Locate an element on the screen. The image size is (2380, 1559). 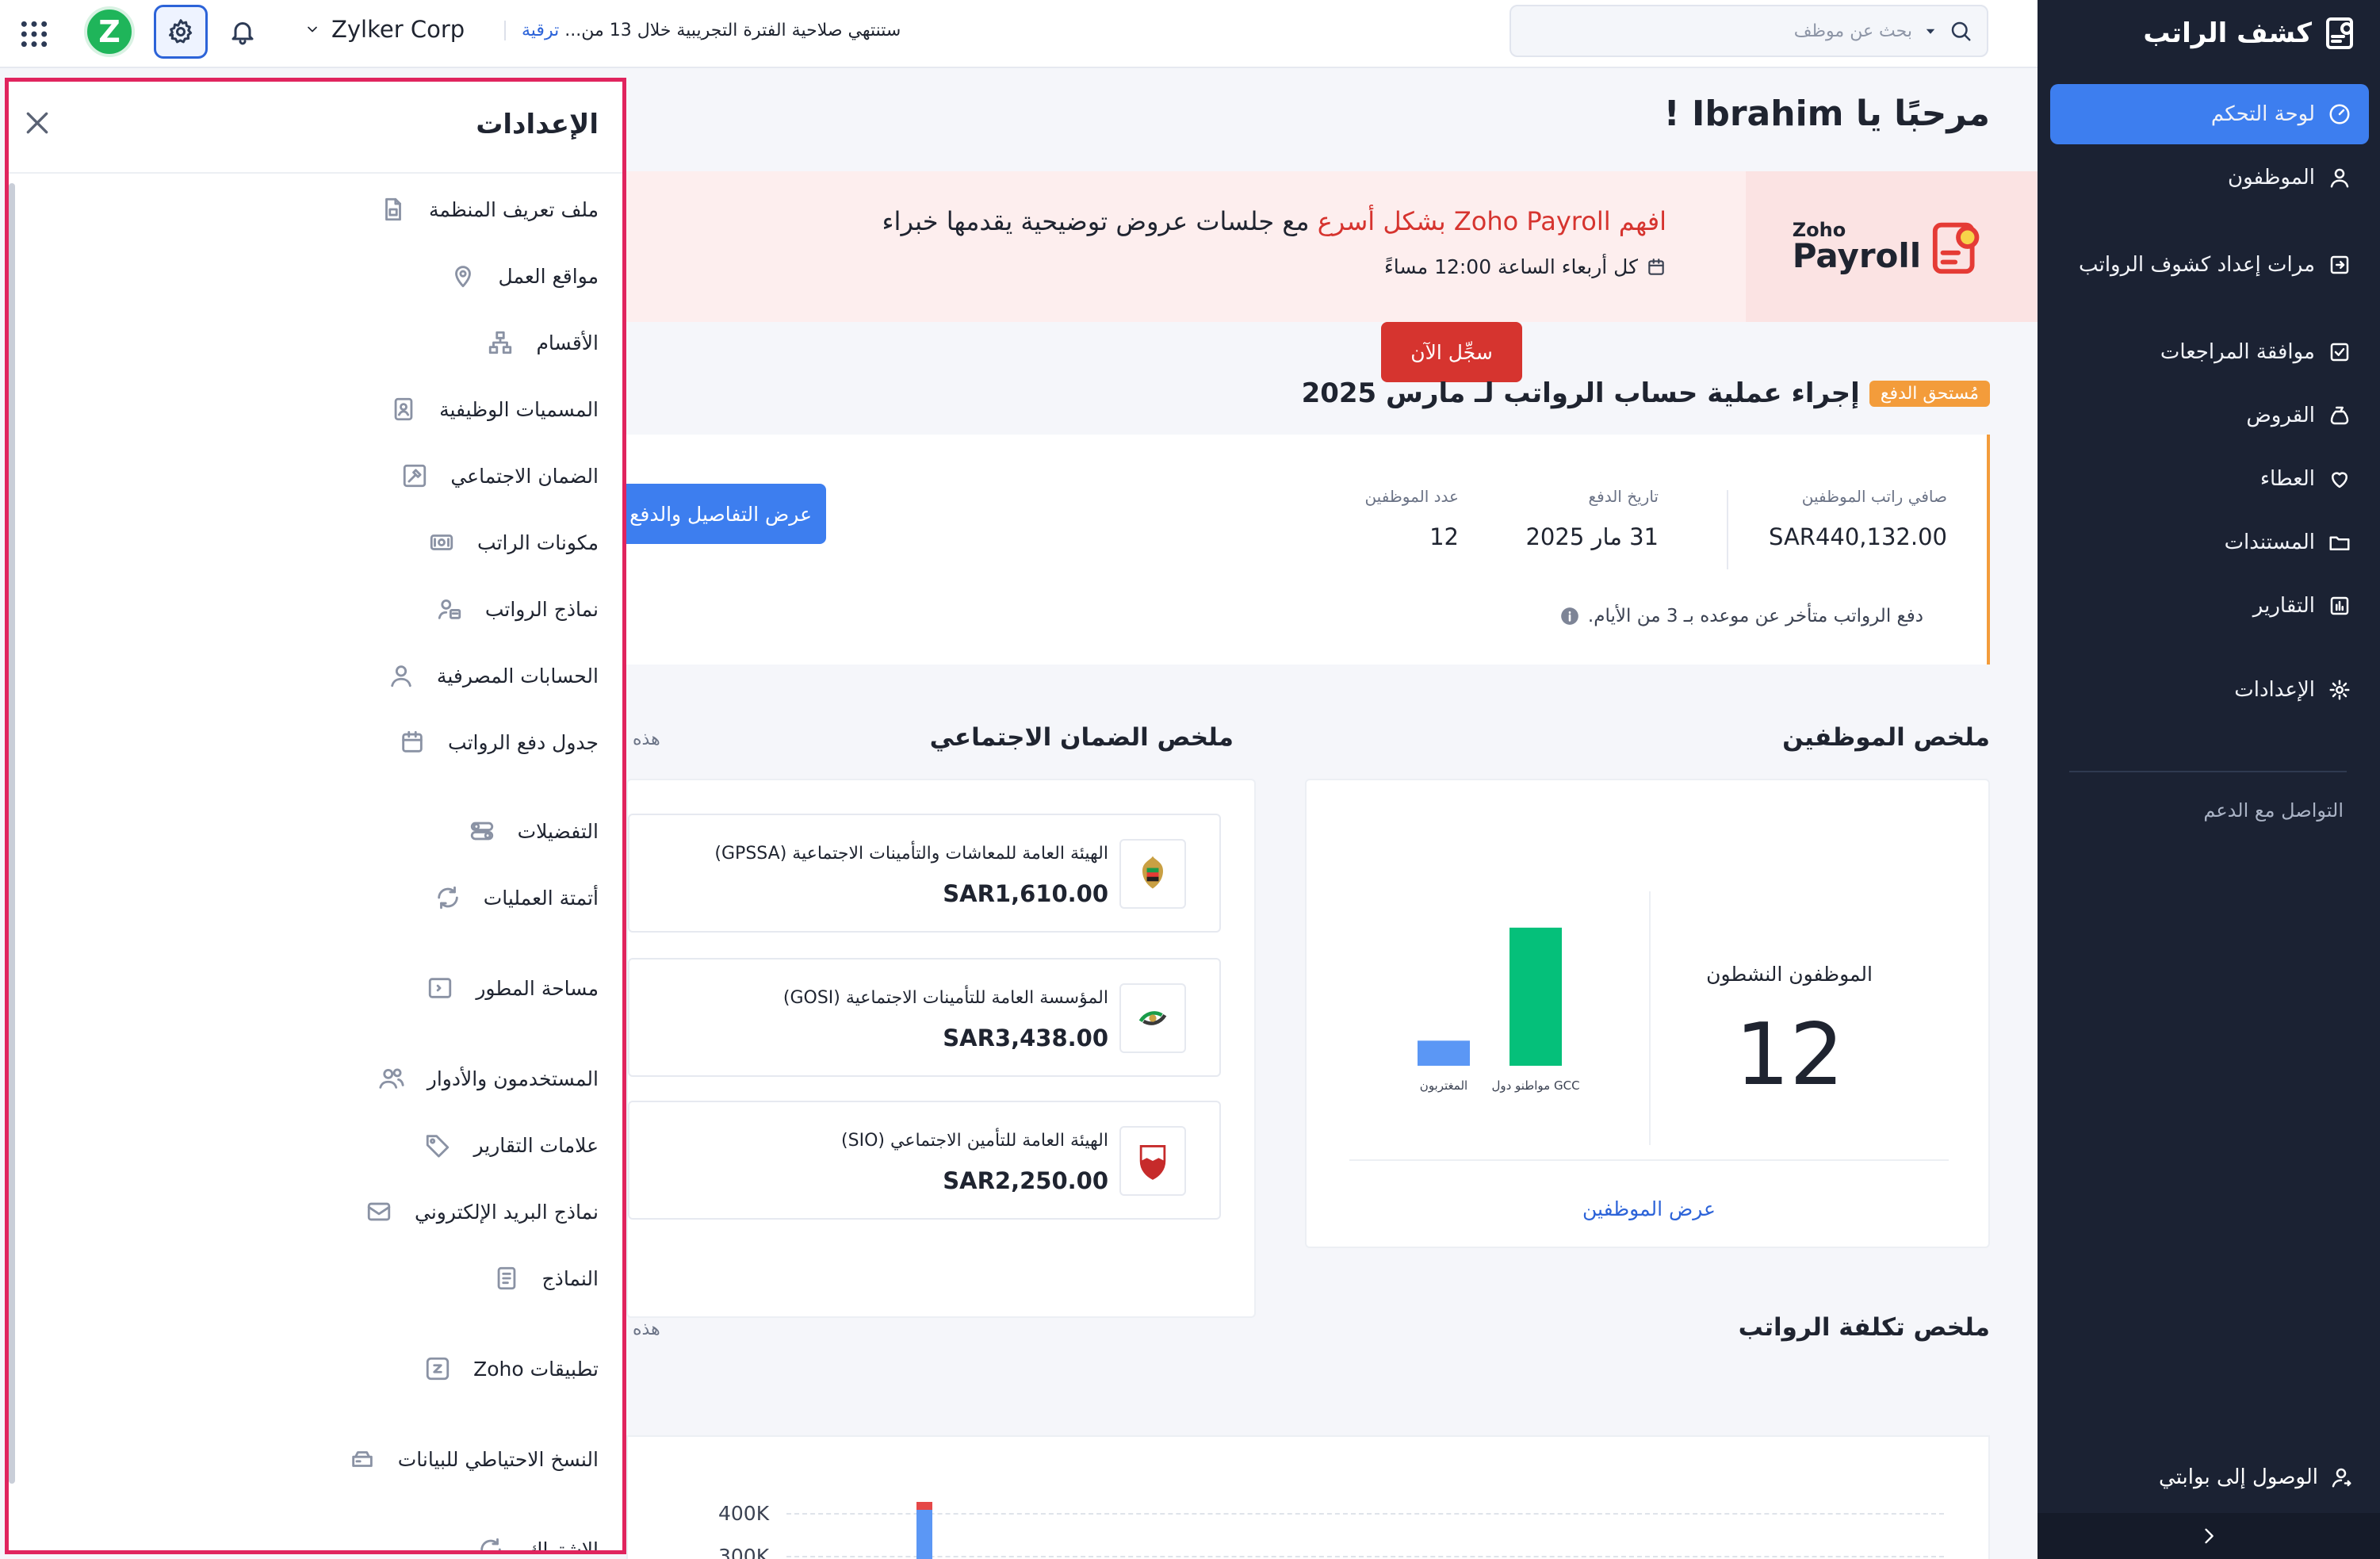
summary-divider is located at coordinates (1650, 1018).